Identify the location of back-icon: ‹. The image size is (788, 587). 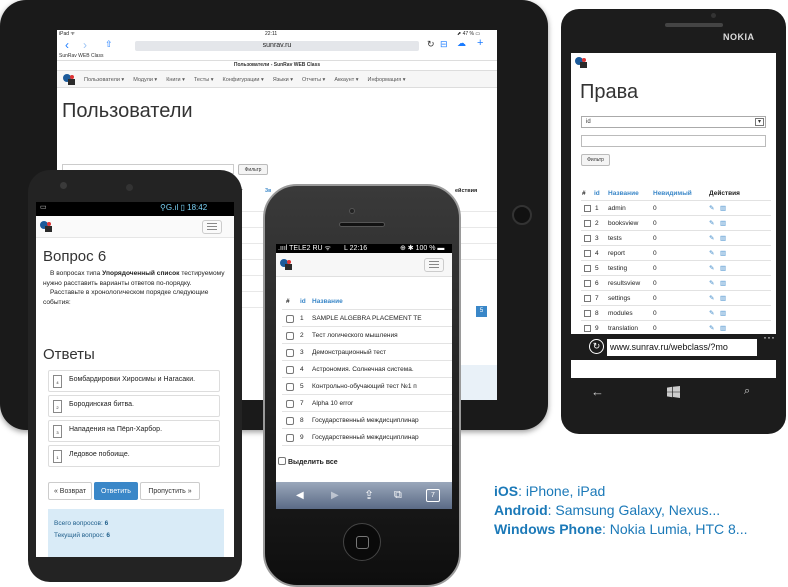
(67, 45).